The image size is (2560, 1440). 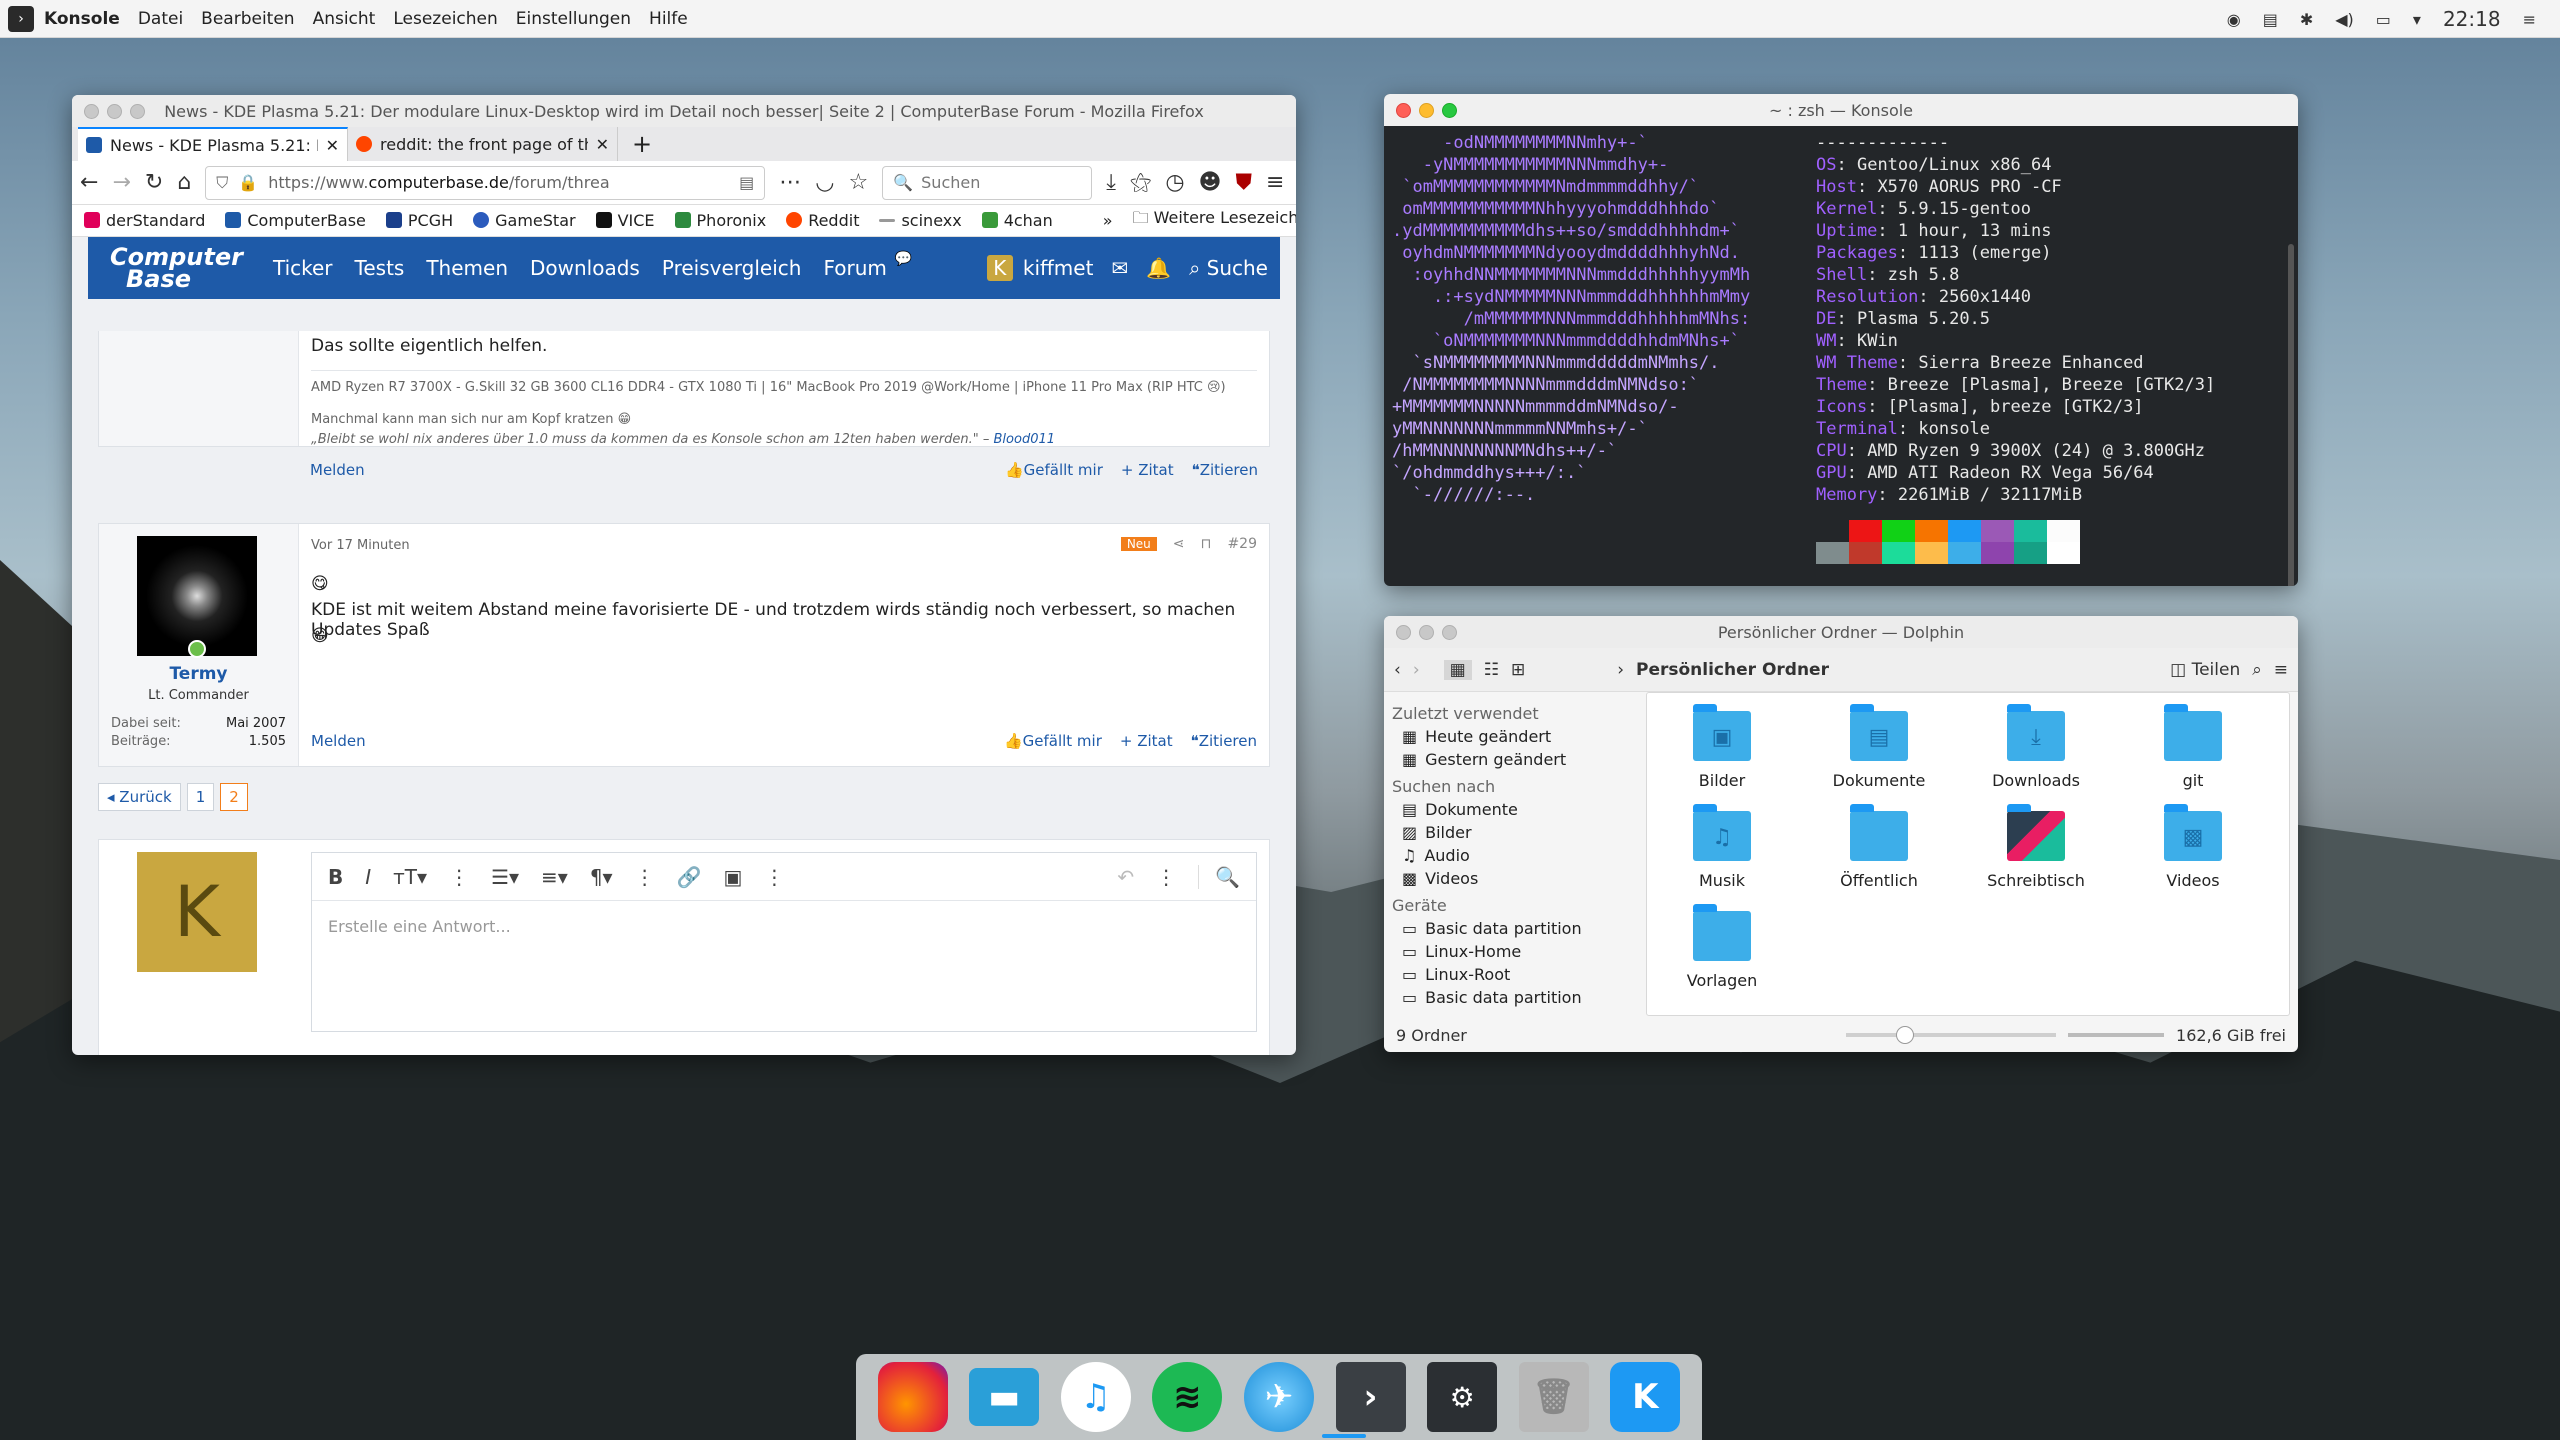 I want to click on downloads-icon: ⤓, so click(x=1111, y=182).